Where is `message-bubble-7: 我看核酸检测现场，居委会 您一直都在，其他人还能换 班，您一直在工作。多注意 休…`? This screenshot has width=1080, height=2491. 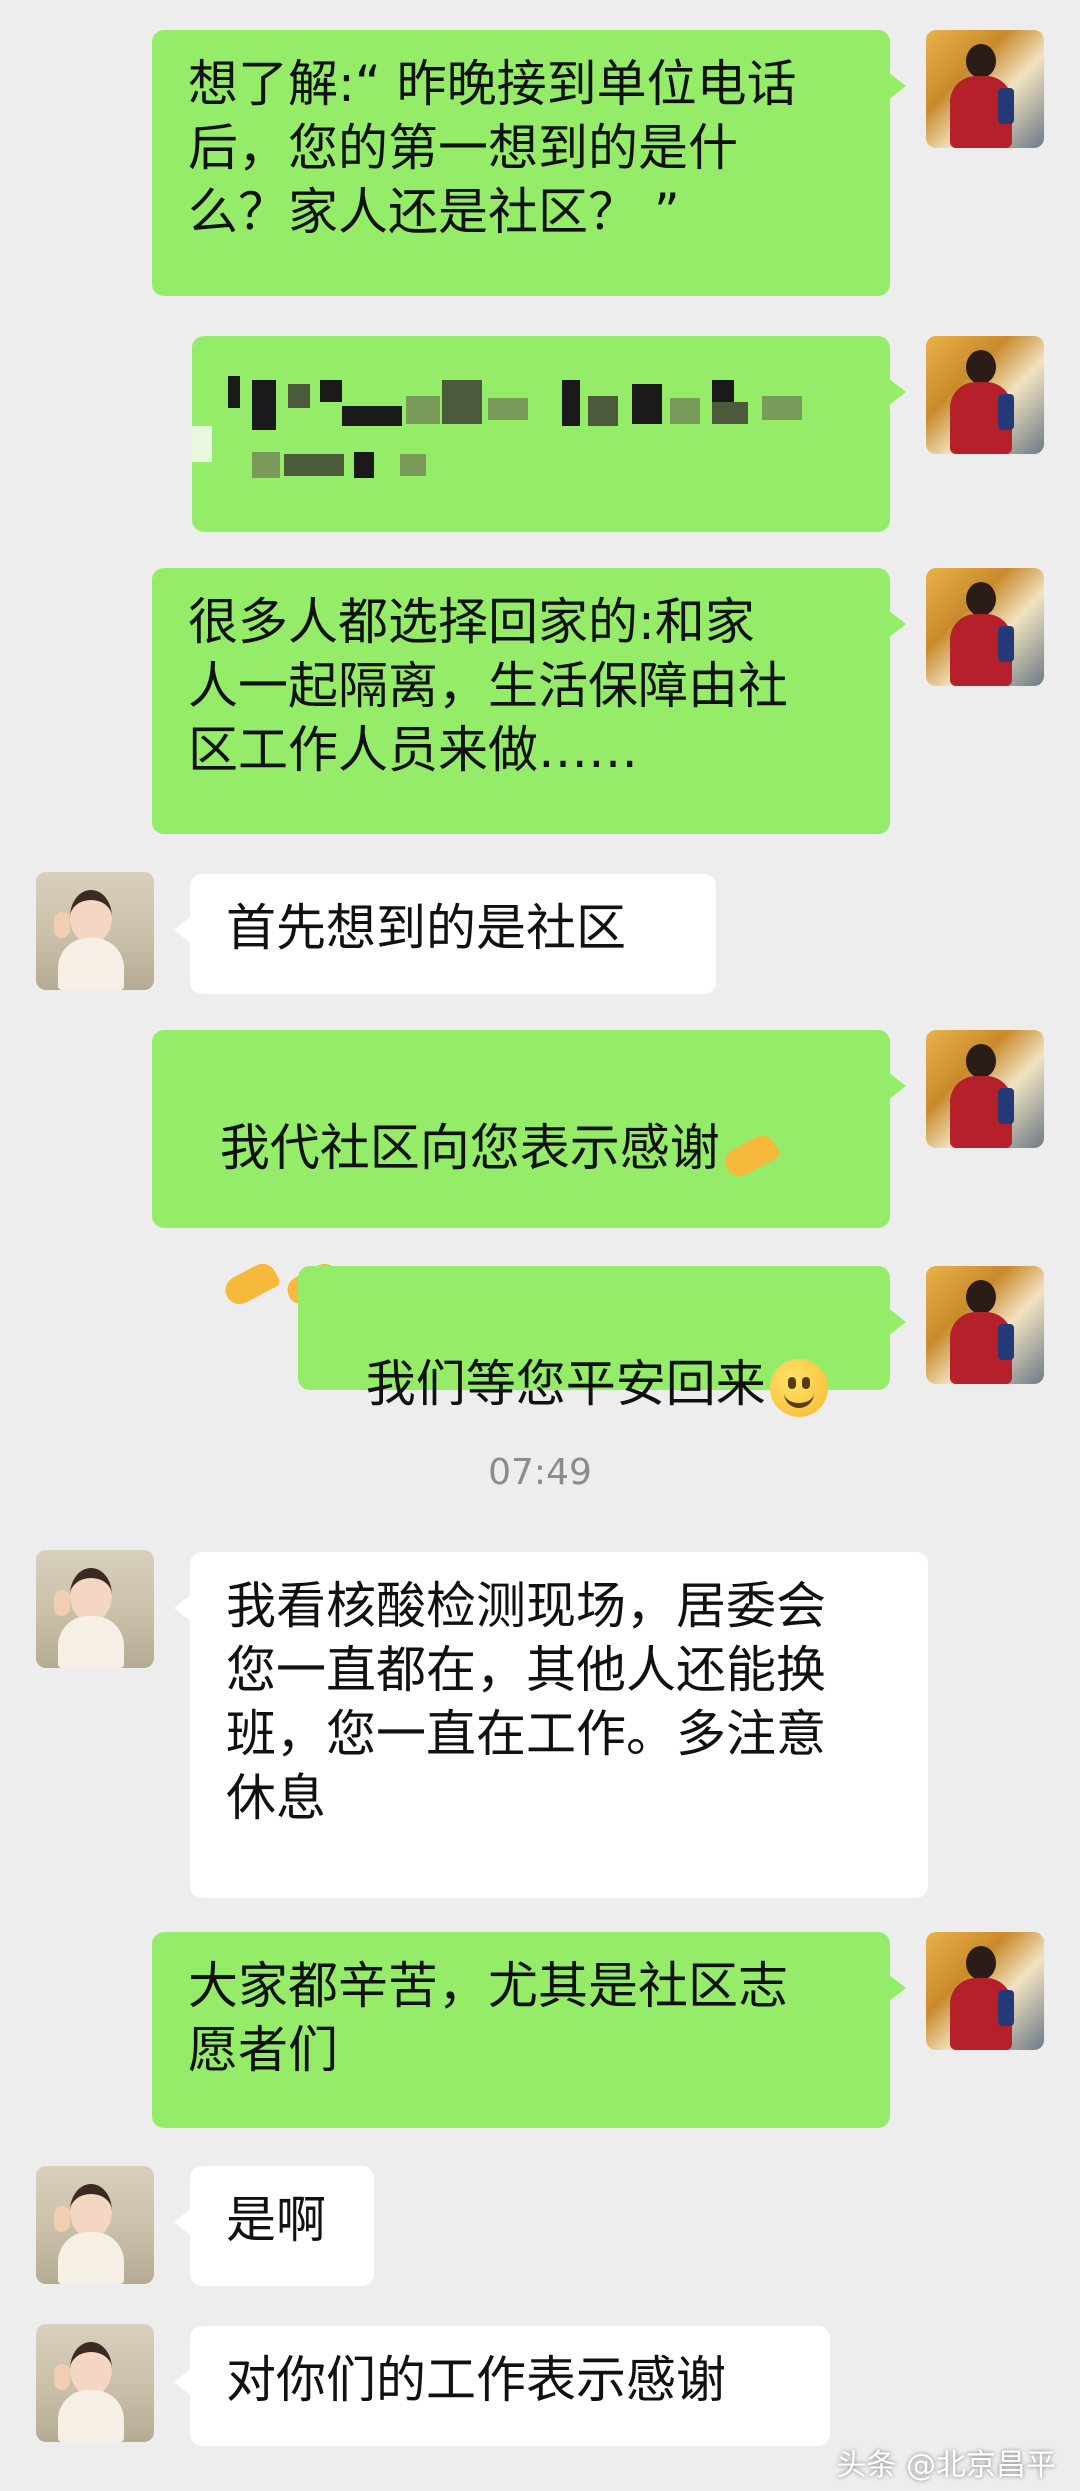
message-bubble-7: 我看核酸检测现场，居委会 您一直都在，其他人还能换 班，您一直在工作。多注意 休… is located at coordinates (551, 1725).